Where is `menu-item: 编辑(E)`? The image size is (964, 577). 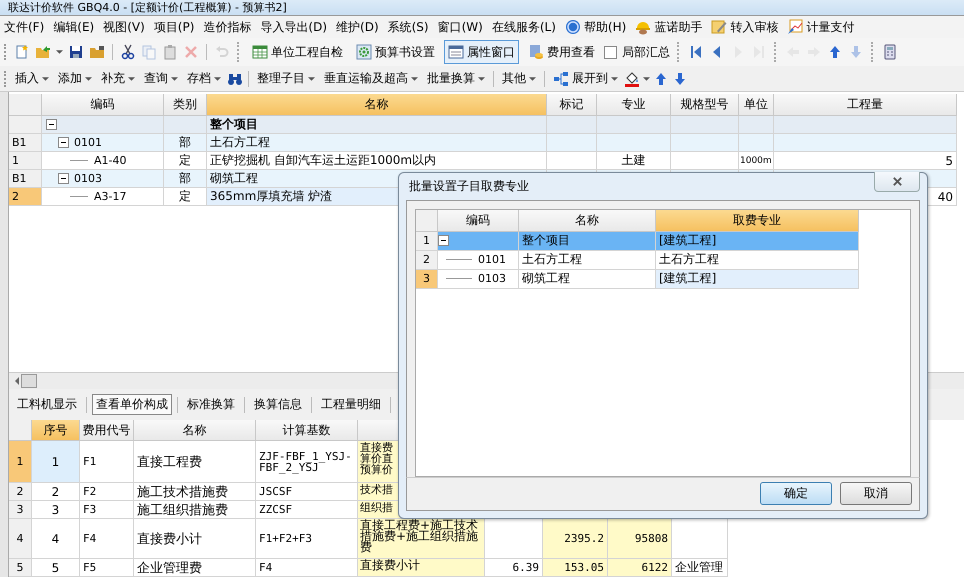 menu-item: 编辑(E) is located at coordinates (73, 27).